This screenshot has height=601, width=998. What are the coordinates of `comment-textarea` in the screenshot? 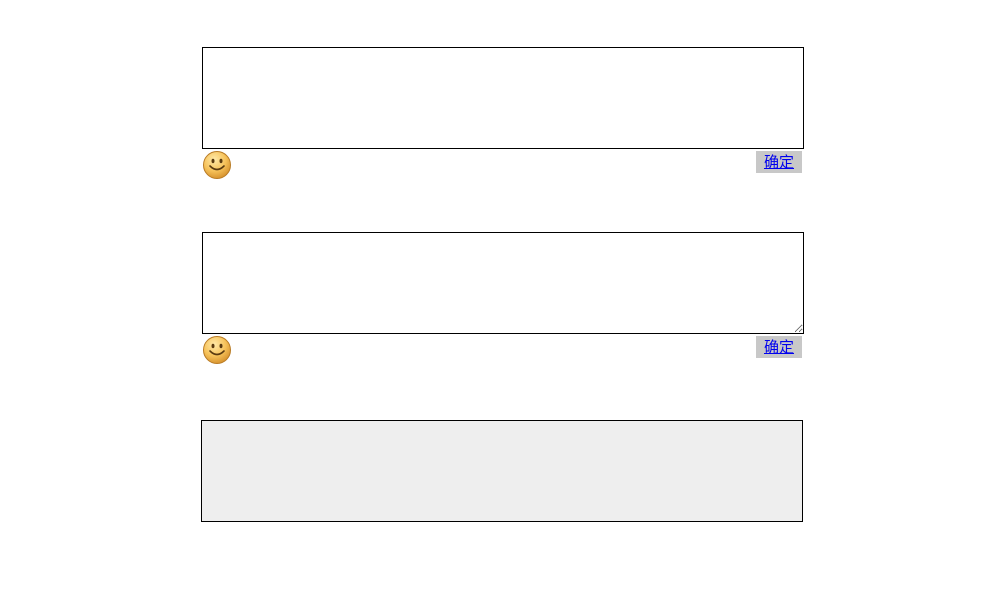 It's located at (503, 283).